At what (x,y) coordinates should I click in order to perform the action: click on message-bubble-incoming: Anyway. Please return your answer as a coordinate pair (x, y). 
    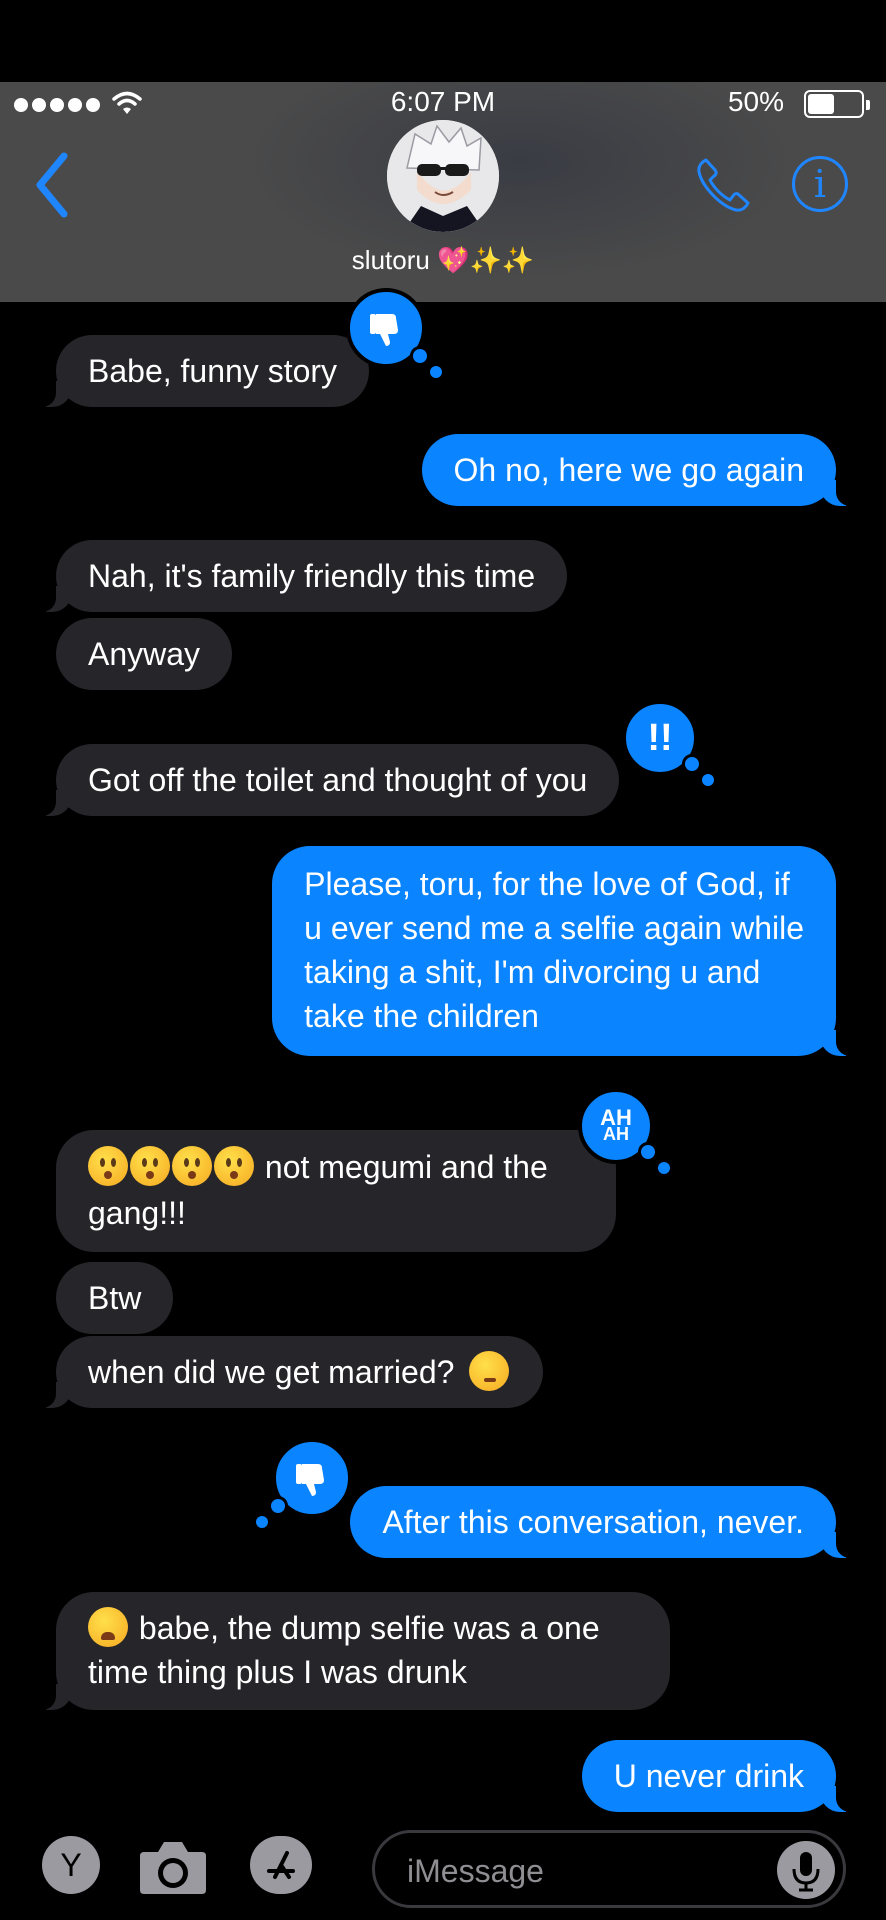
    Looking at the image, I should click on (144, 654).